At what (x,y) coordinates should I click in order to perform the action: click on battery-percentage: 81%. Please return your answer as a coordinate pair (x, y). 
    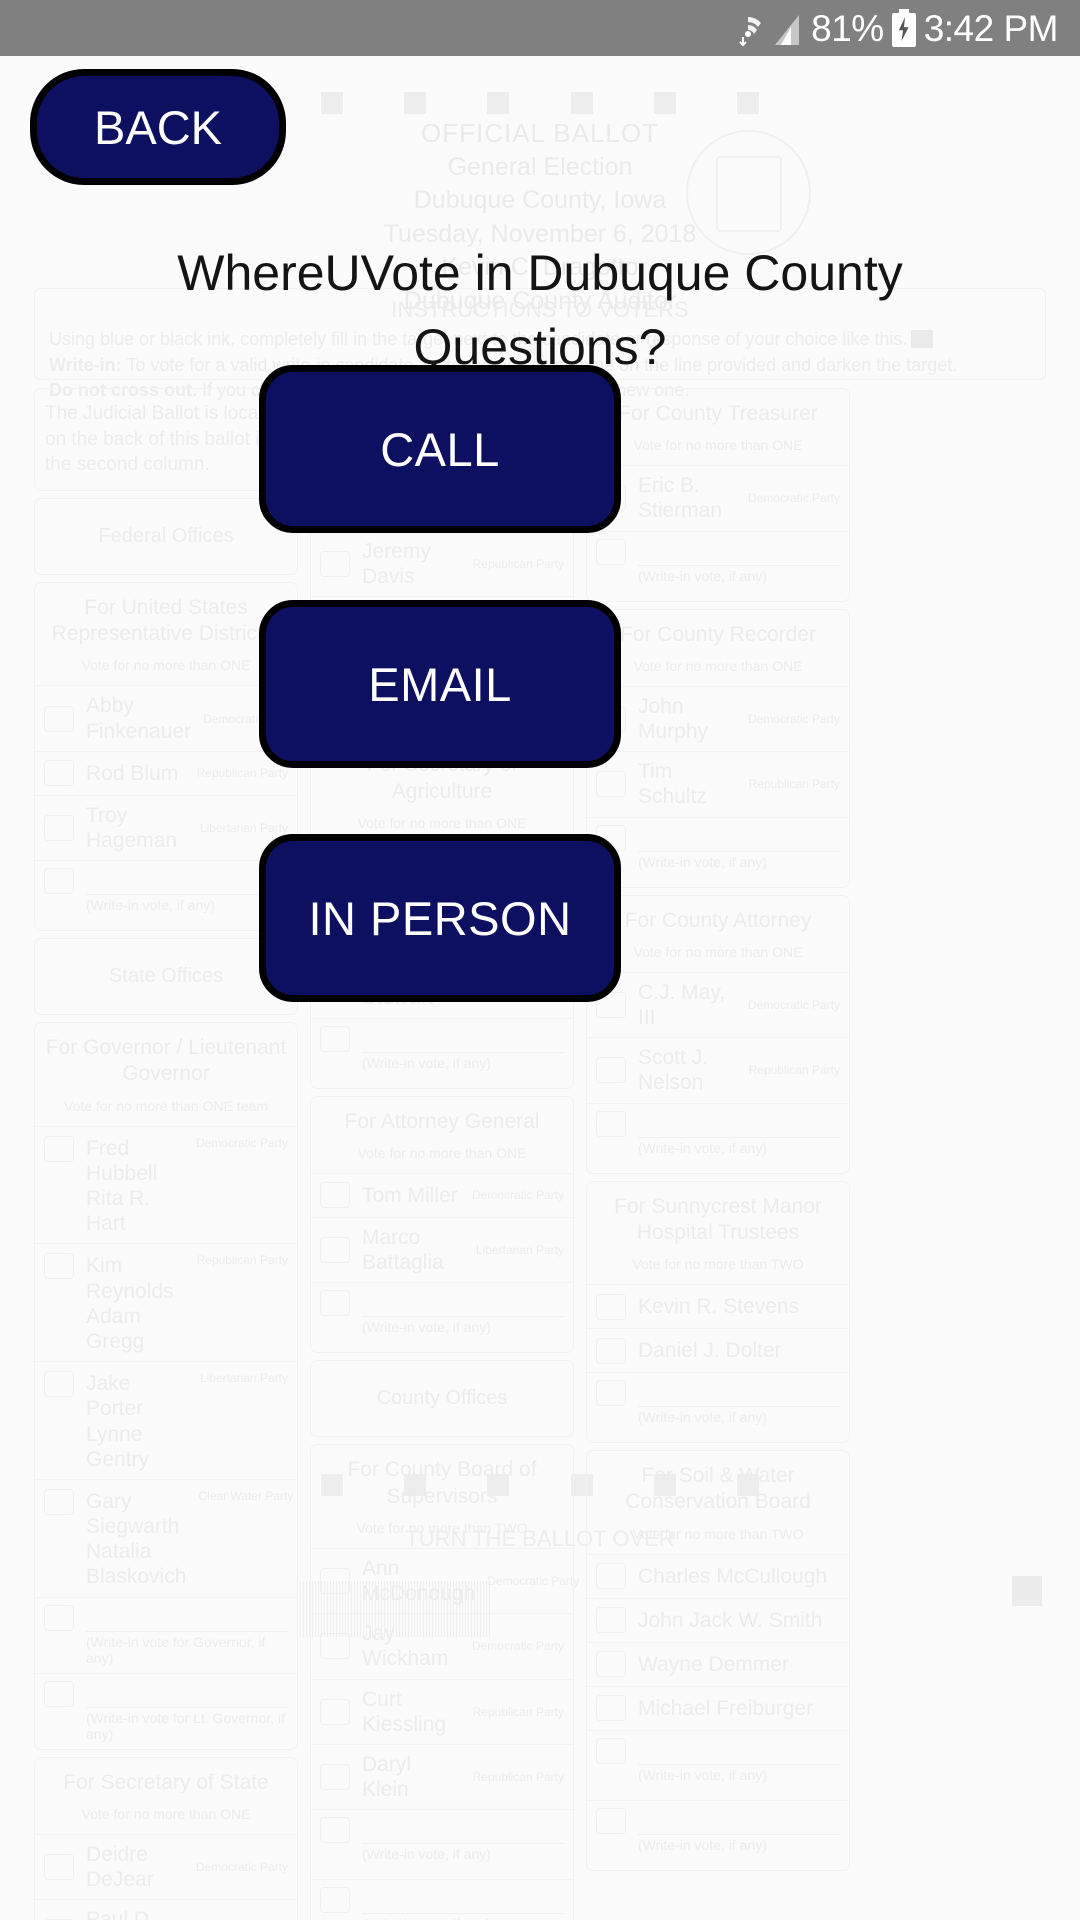
    Looking at the image, I should click on (847, 28).